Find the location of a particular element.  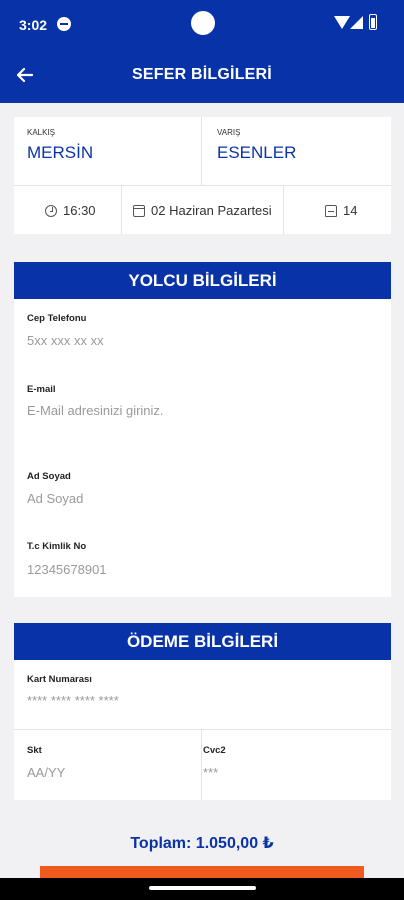

cvc-input is located at coordinates (283, 772).